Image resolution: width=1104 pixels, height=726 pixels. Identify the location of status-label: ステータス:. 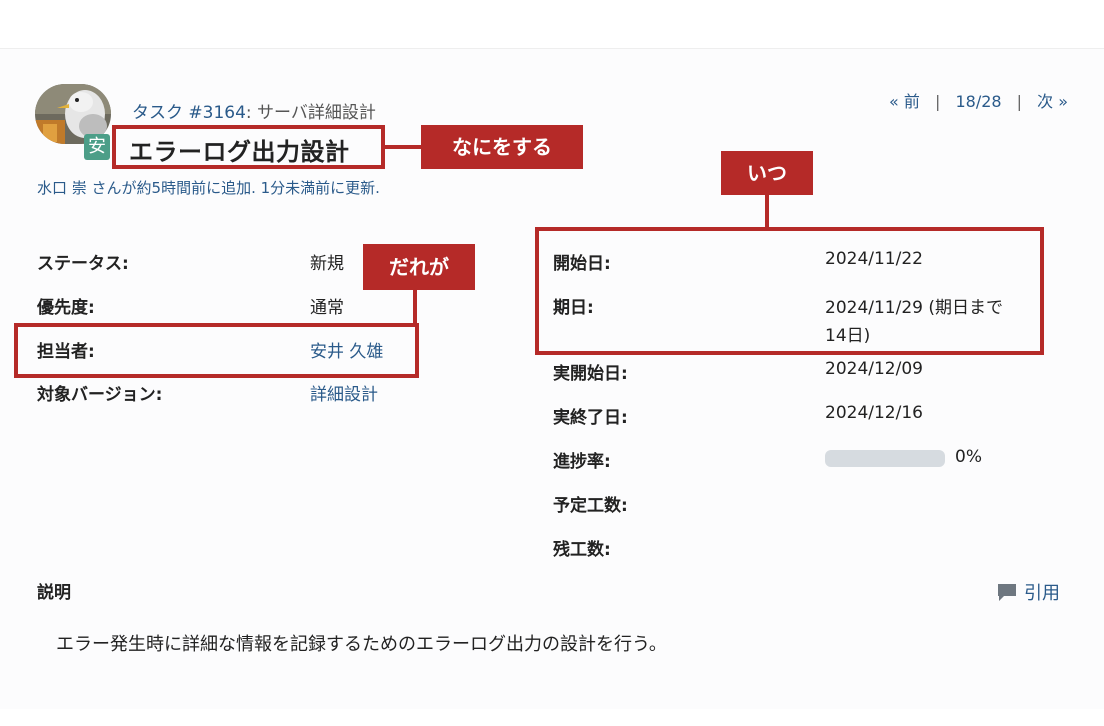
(83, 264).